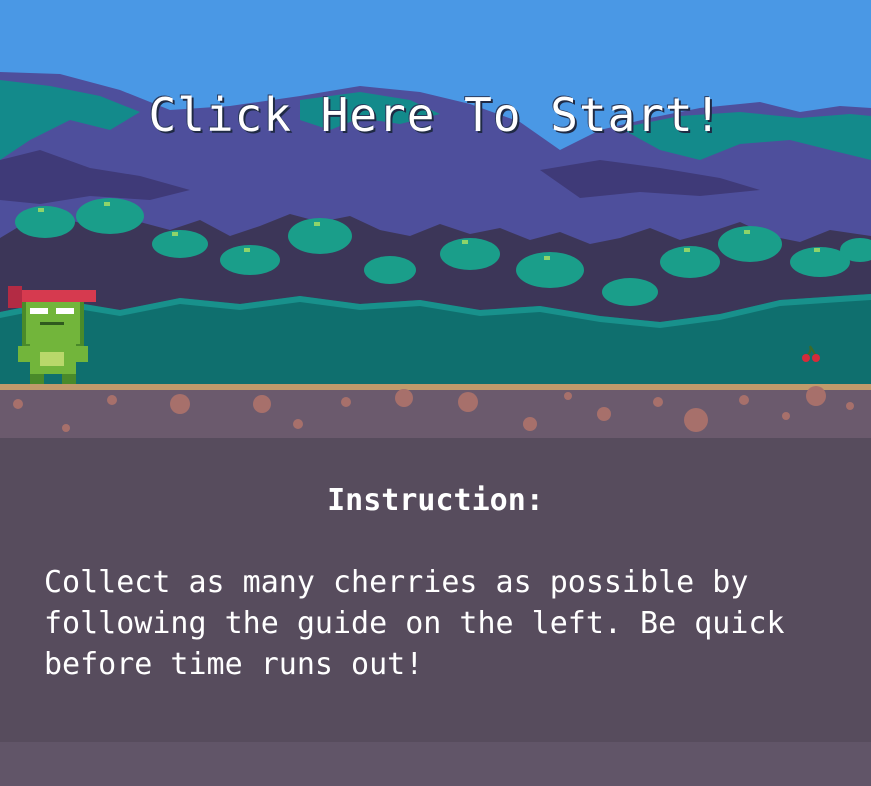 This screenshot has width=871, height=786. I want to click on footer-bar, so click(435, 764).